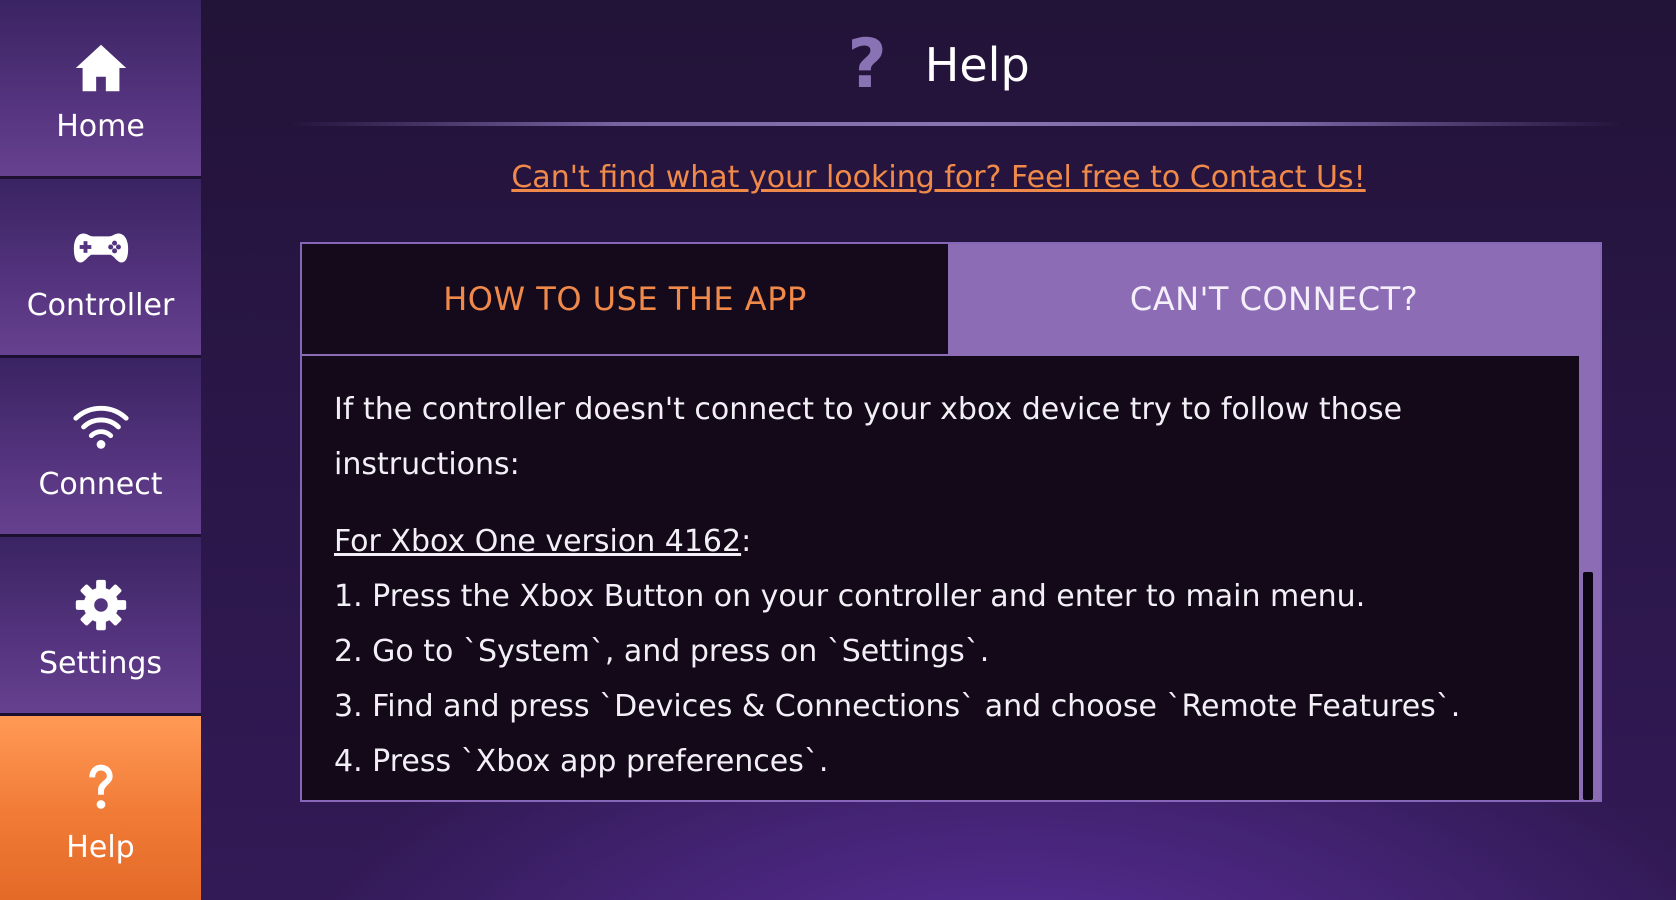 This screenshot has width=1676, height=900. What do you see at coordinates (1588, 686) in the screenshot?
I see `content-scrollbar` at bounding box center [1588, 686].